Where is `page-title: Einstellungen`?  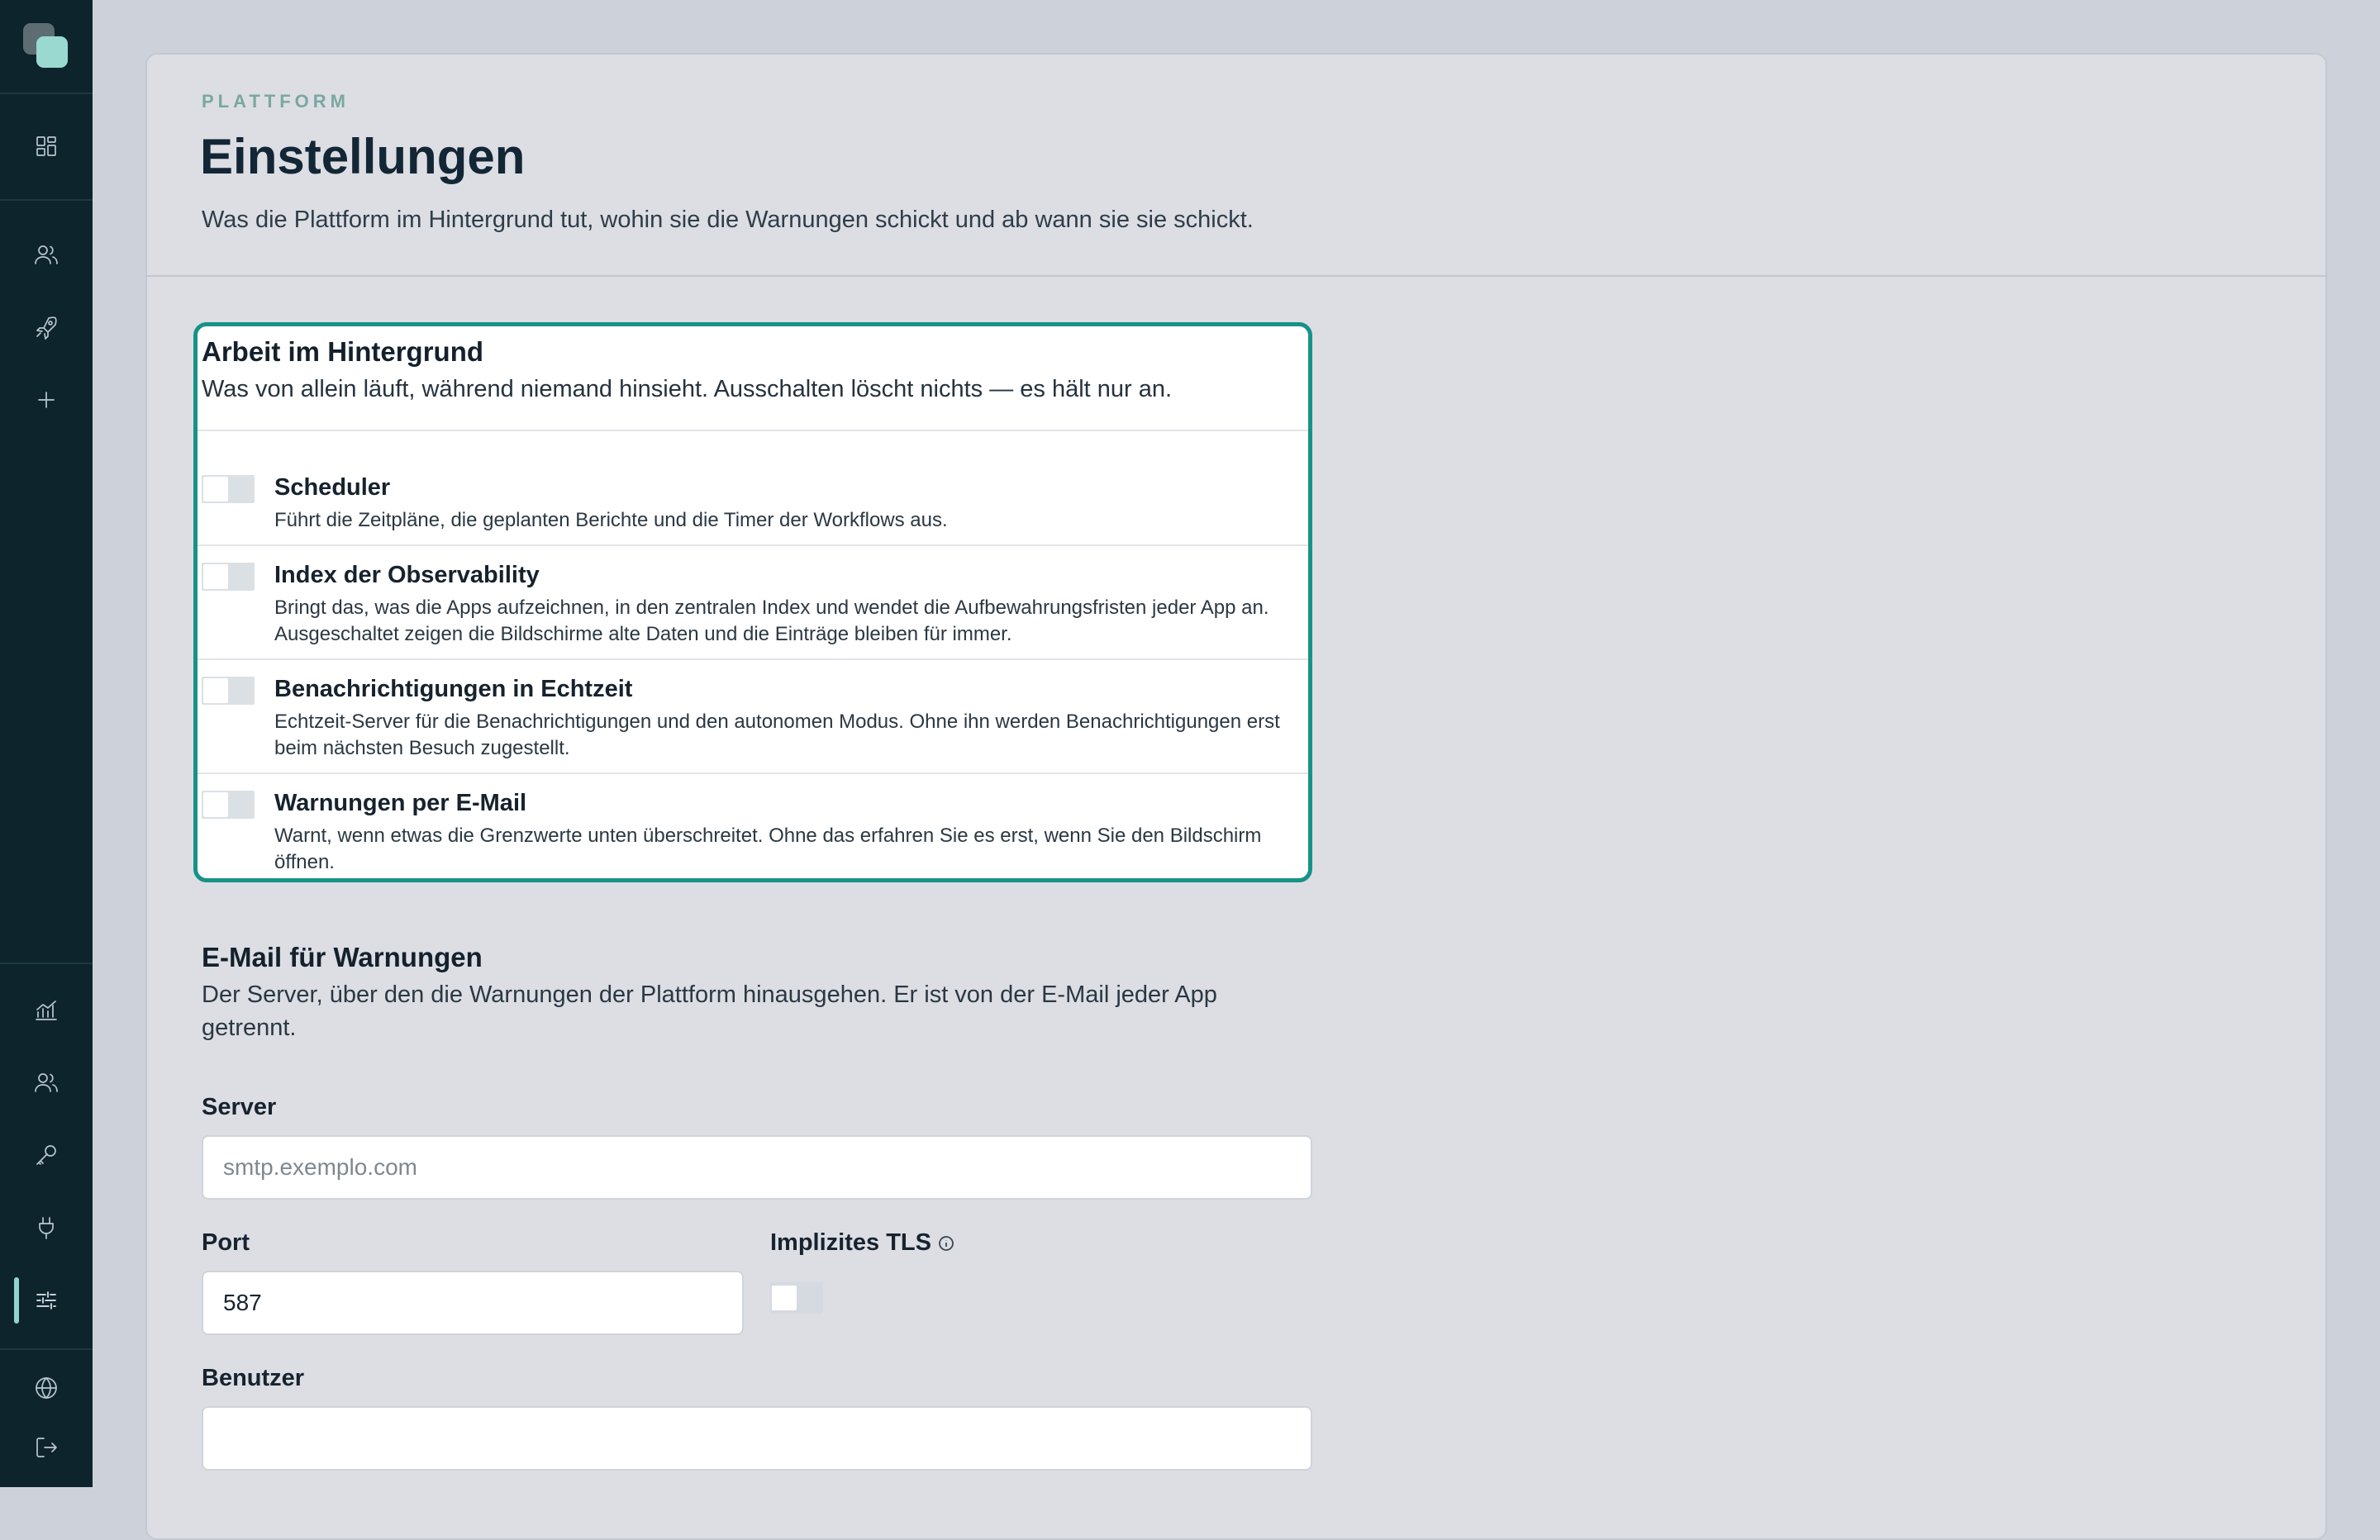 page-title: Einstellungen is located at coordinates (363, 156).